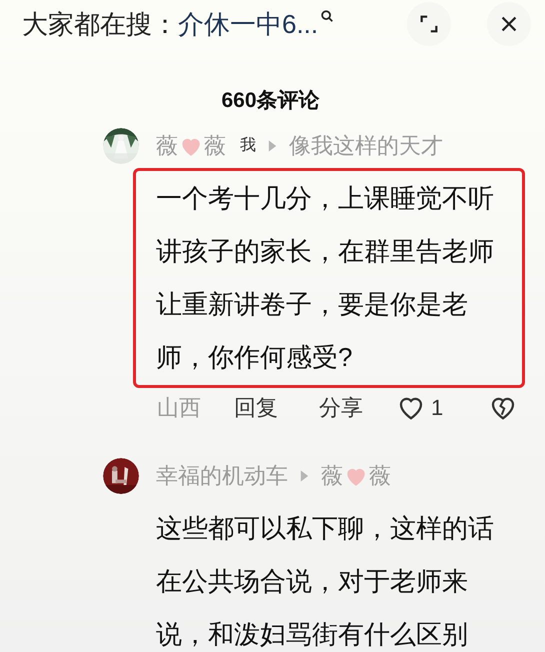  I want to click on reply-button: 回复, so click(276, 407).